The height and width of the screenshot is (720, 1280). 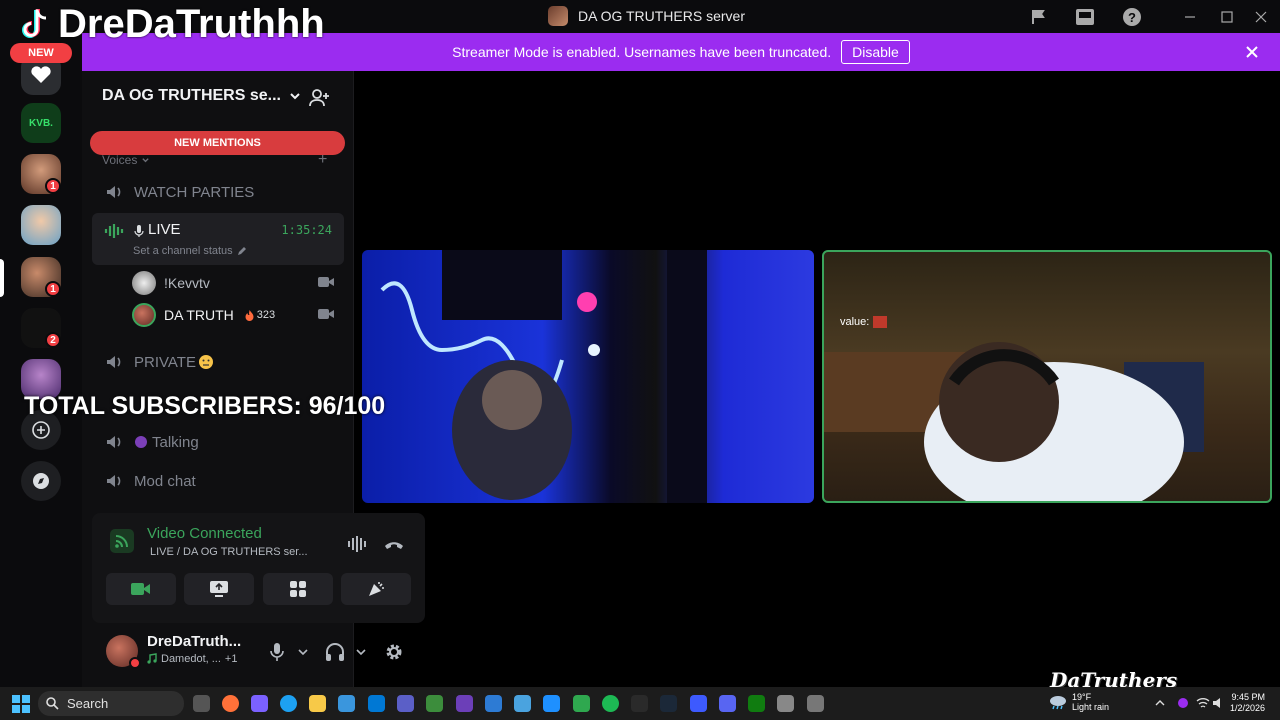 I want to click on camera-button, so click(x=141, y=589).